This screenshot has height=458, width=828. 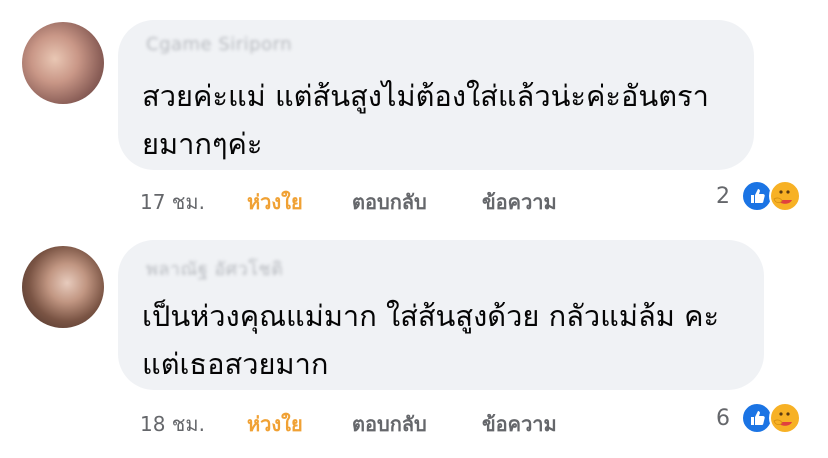 What do you see at coordinates (202, 144) in the screenshot?
I see `comment-text-line: ยมากๆค่ะ` at bounding box center [202, 144].